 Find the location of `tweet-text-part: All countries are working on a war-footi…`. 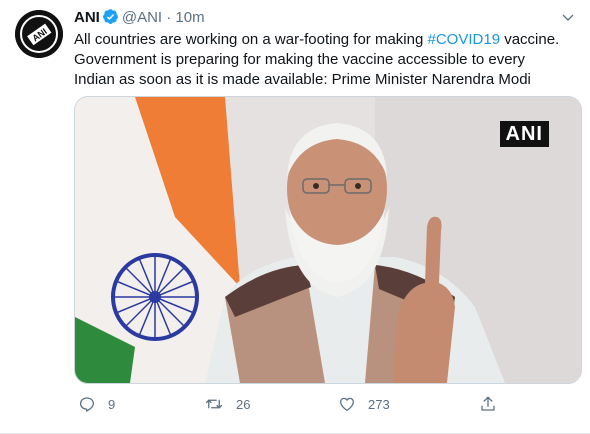

tweet-text-part: All countries are working on a war-footi… is located at coordinates (251, 39).